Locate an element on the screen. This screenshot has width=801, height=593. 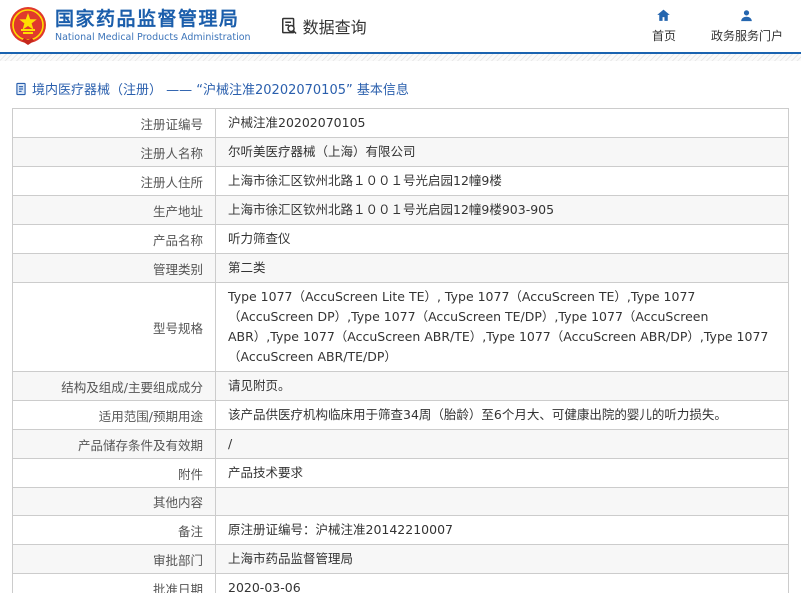
row-label-text: 注册人名称 is located at coordinates (171, 153).